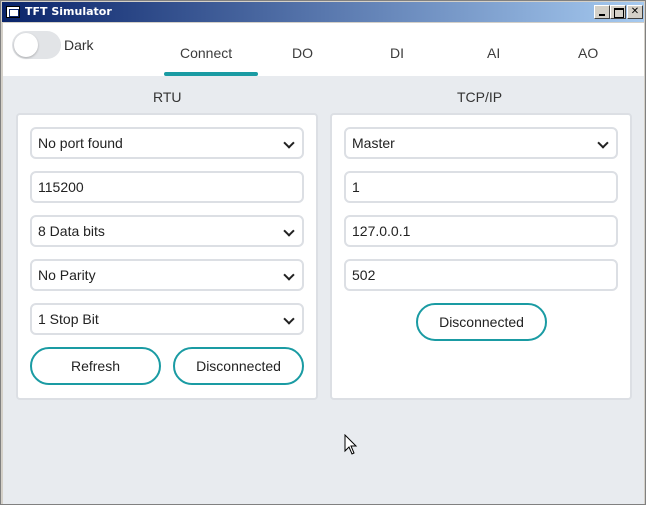 The height and width of the screenshot is (505, 646). I want to click on refresh-button: Refresh, so click(95, 366).